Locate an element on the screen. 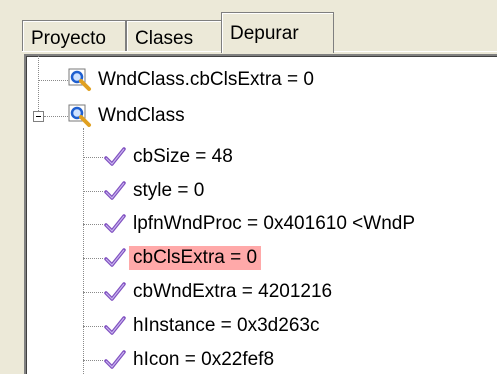  tree-item-label: WndClass is located at coordinates (141, 115).